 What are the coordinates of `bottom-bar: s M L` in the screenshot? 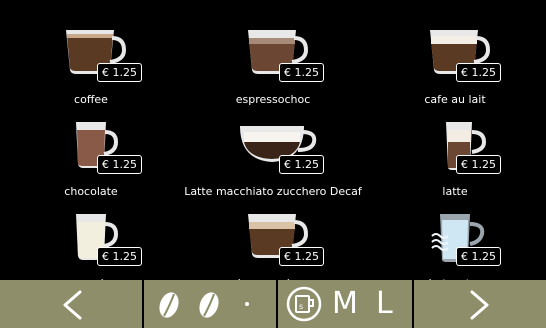 It's located at (273, 304).